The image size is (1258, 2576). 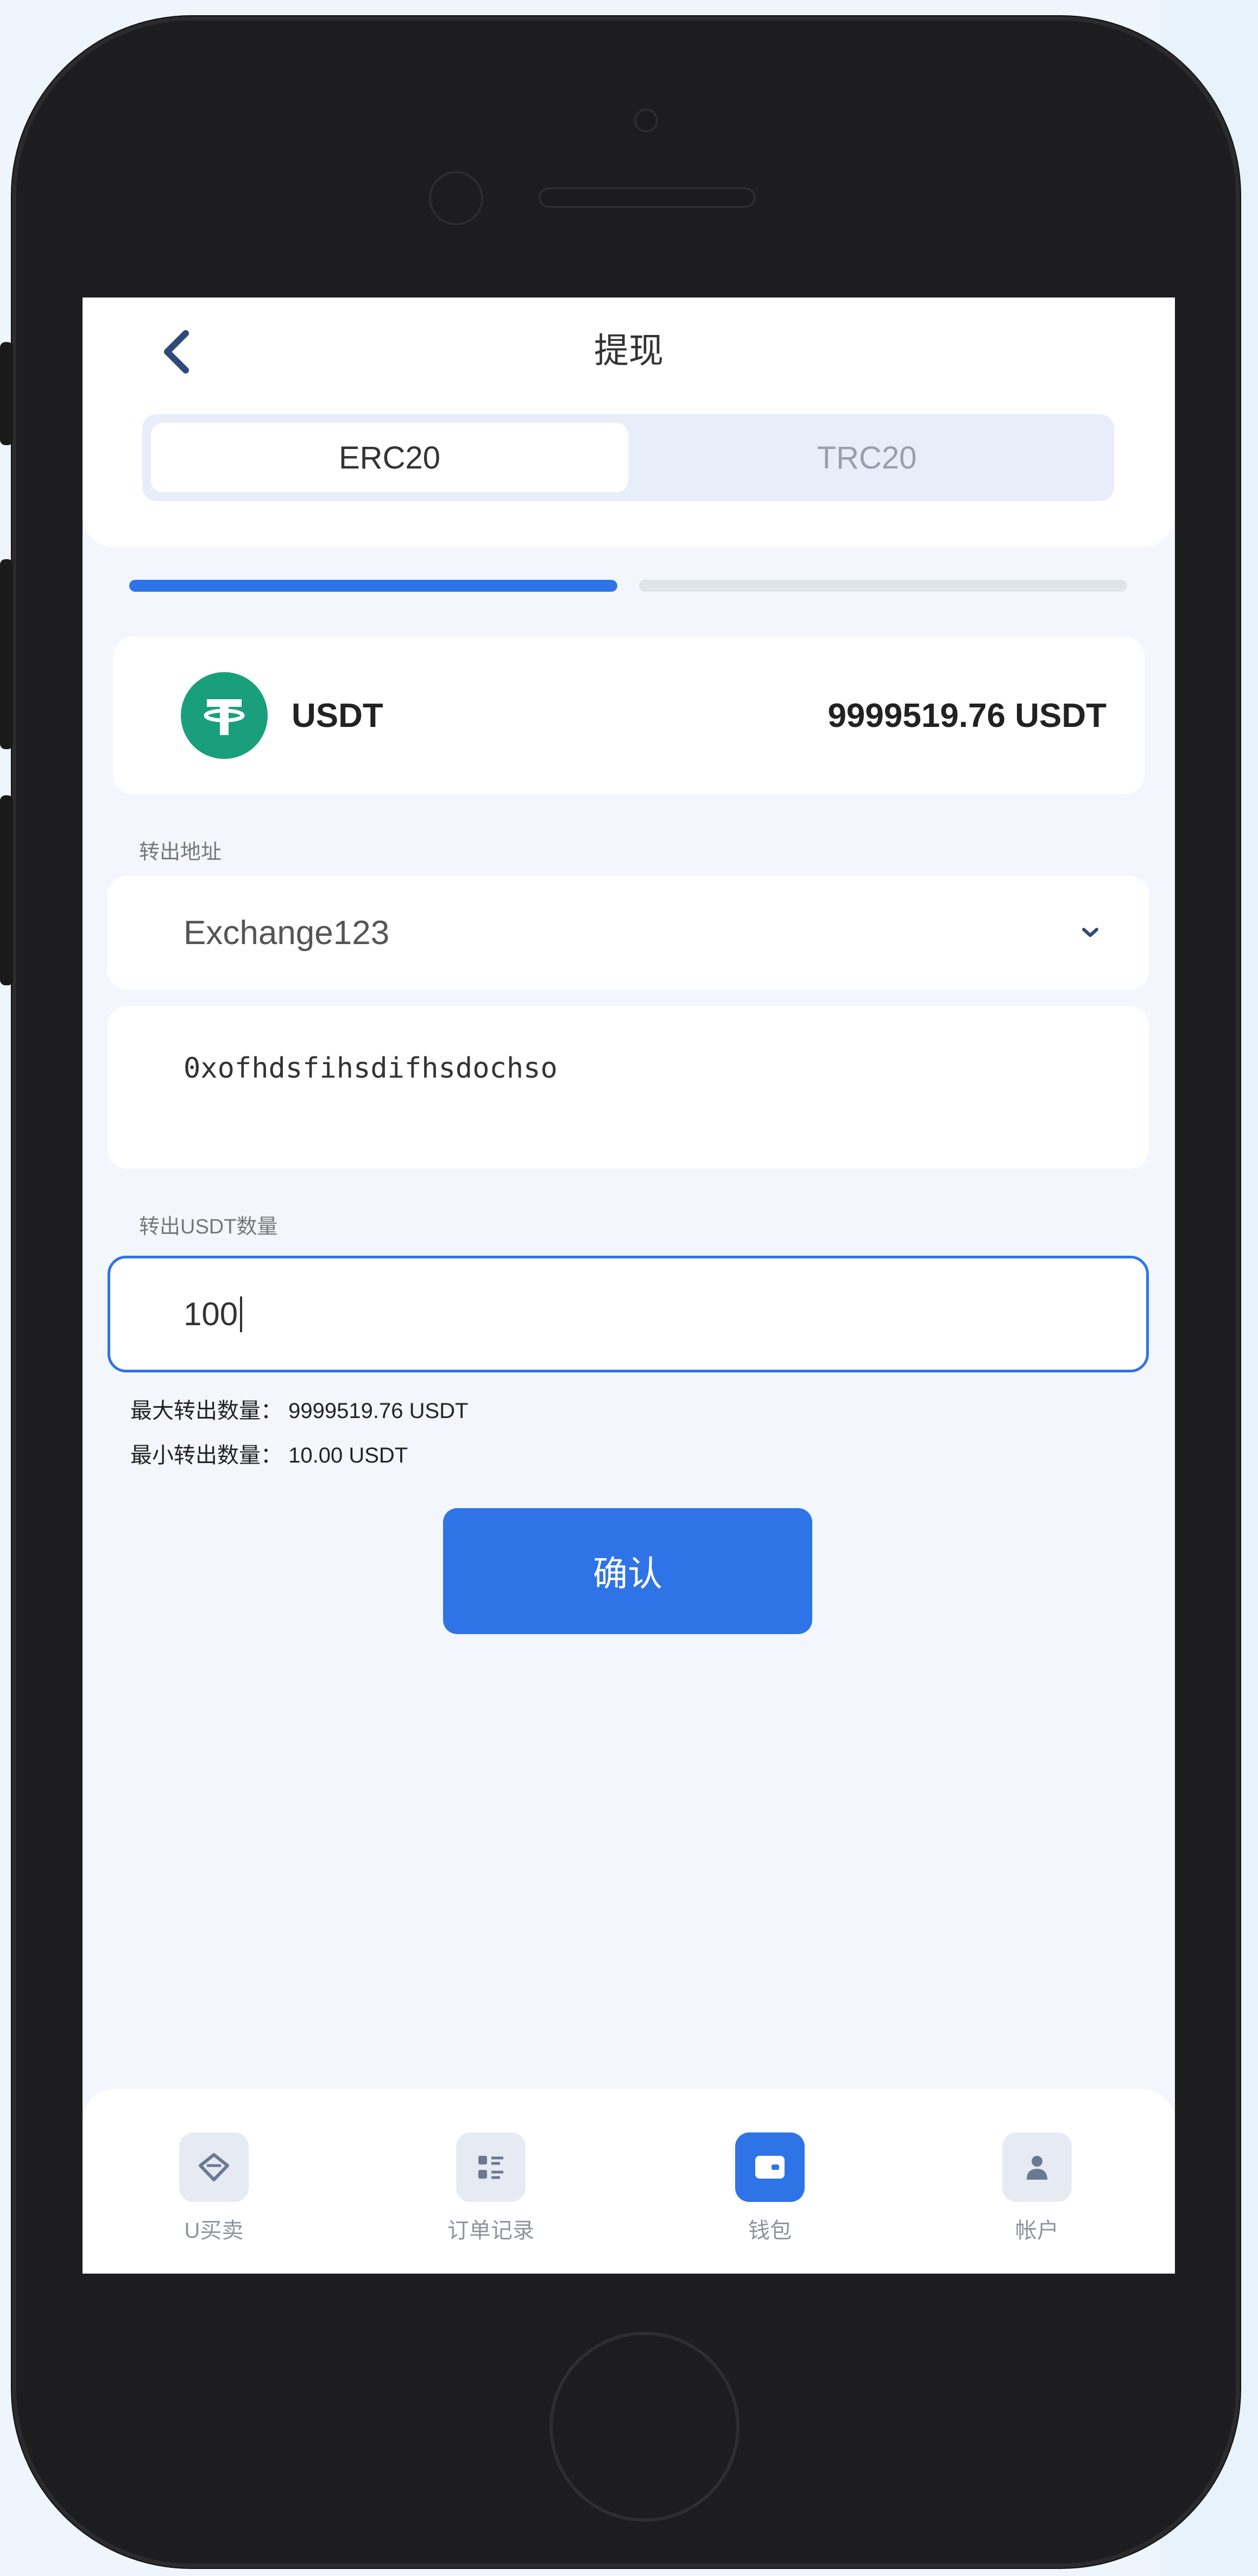 I want to click on address-label: 转出地址, so click(x=180, y=852).